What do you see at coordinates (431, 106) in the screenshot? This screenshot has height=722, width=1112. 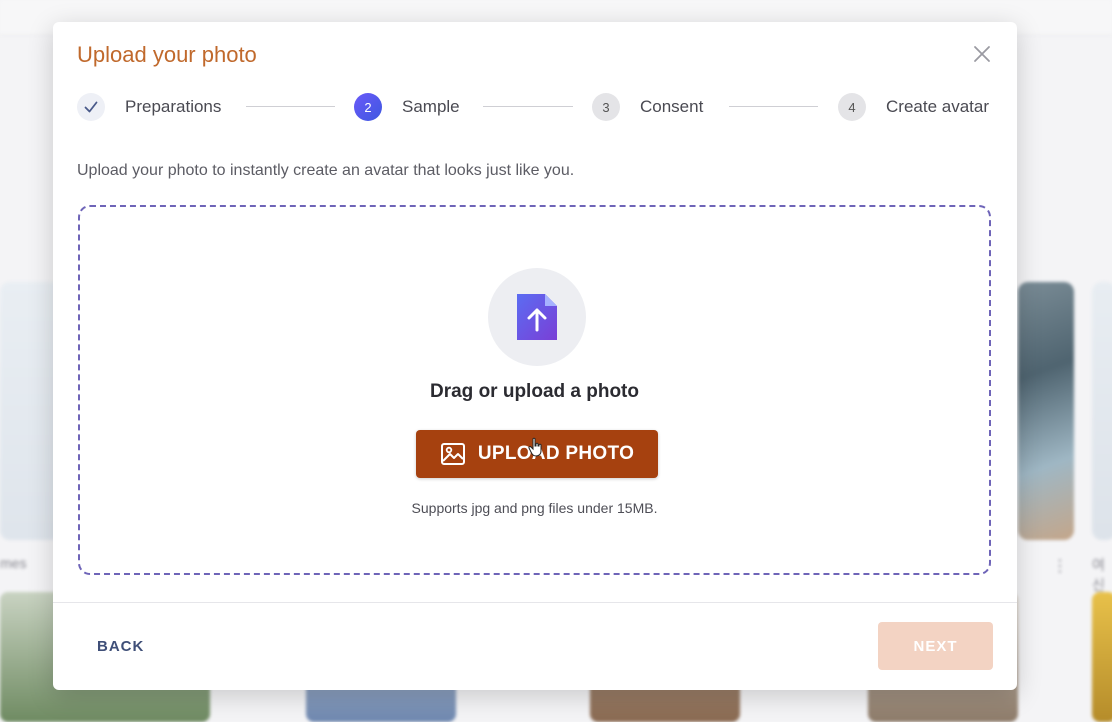 I see `step-label: Sample` at bounding box center [431, 106].